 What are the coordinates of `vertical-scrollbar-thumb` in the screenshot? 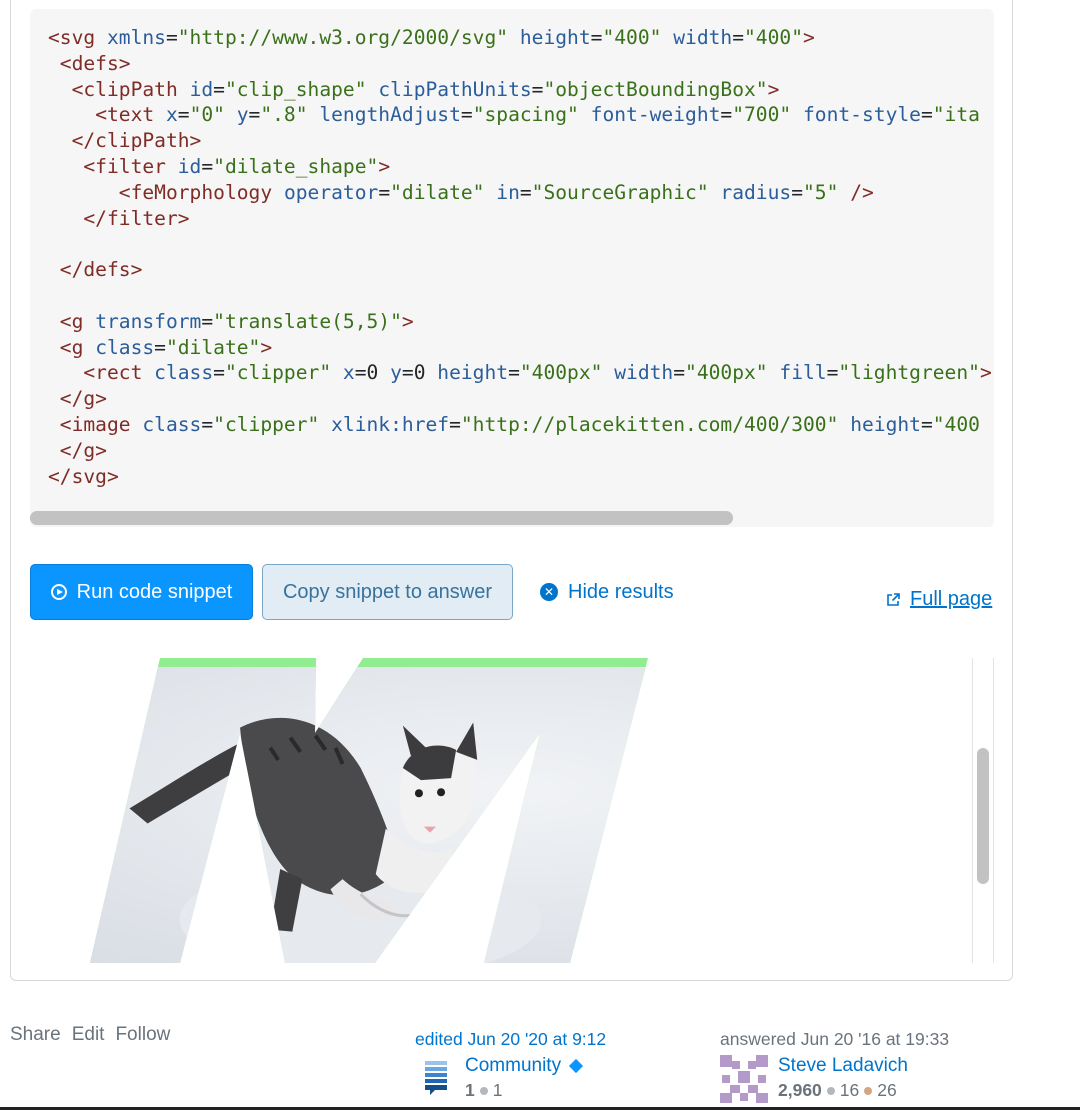 It's located at (983, 816).